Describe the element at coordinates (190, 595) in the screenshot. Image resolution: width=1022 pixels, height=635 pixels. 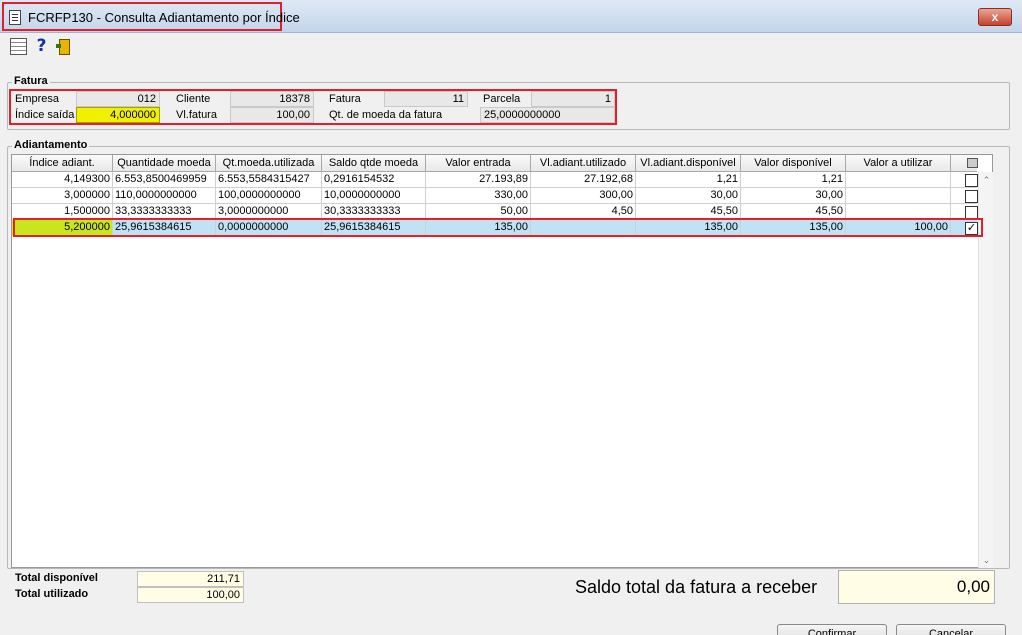
I see `total-utilizado-field: 100,00` at that location.